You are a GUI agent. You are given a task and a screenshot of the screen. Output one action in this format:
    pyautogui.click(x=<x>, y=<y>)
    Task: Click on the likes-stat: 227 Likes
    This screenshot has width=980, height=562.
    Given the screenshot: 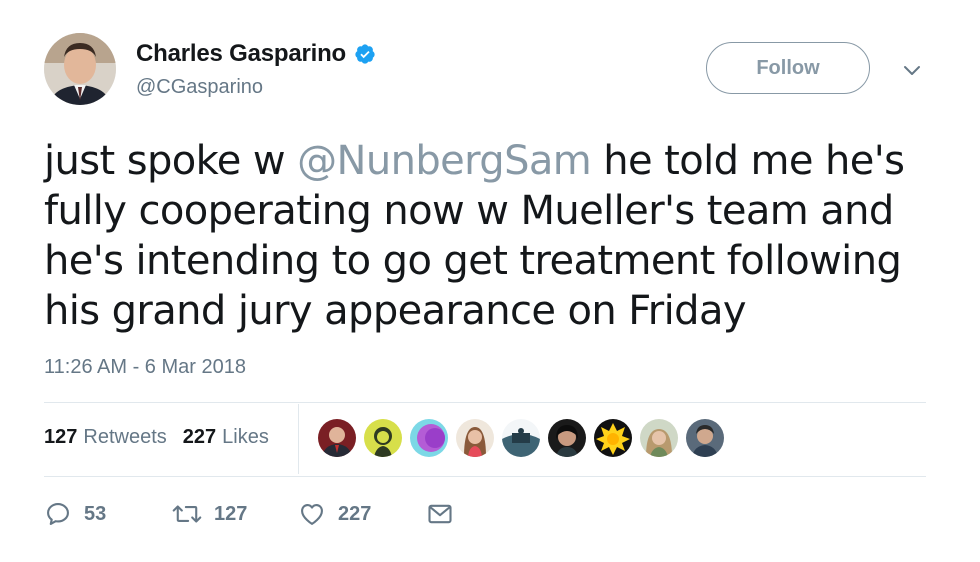 What is the action you would take?
    pyautogui.click(x=226, y=437)
    